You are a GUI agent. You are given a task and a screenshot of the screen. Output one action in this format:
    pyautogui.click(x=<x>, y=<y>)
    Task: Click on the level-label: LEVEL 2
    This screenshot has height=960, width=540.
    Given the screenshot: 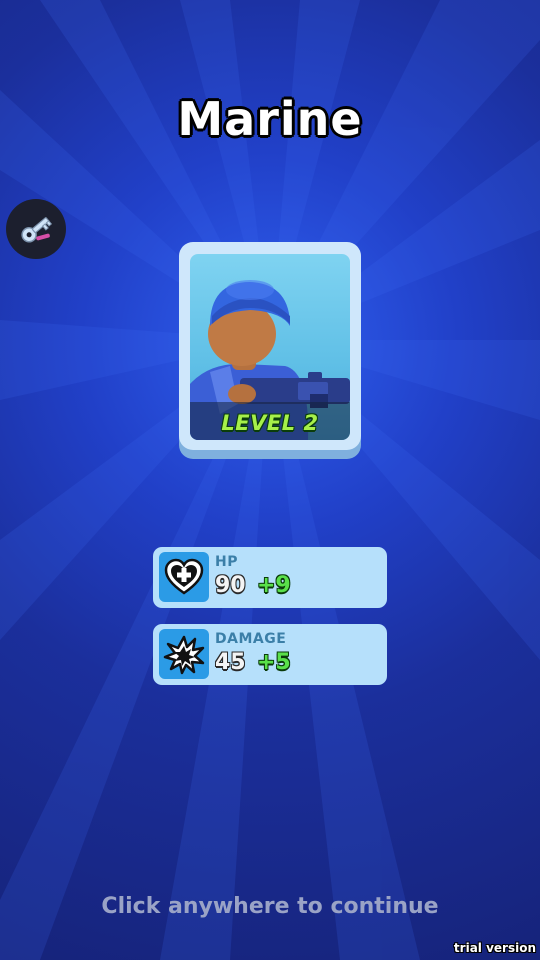 What is the action you would take?
    pyautogui.click(x=270, y=423)
    